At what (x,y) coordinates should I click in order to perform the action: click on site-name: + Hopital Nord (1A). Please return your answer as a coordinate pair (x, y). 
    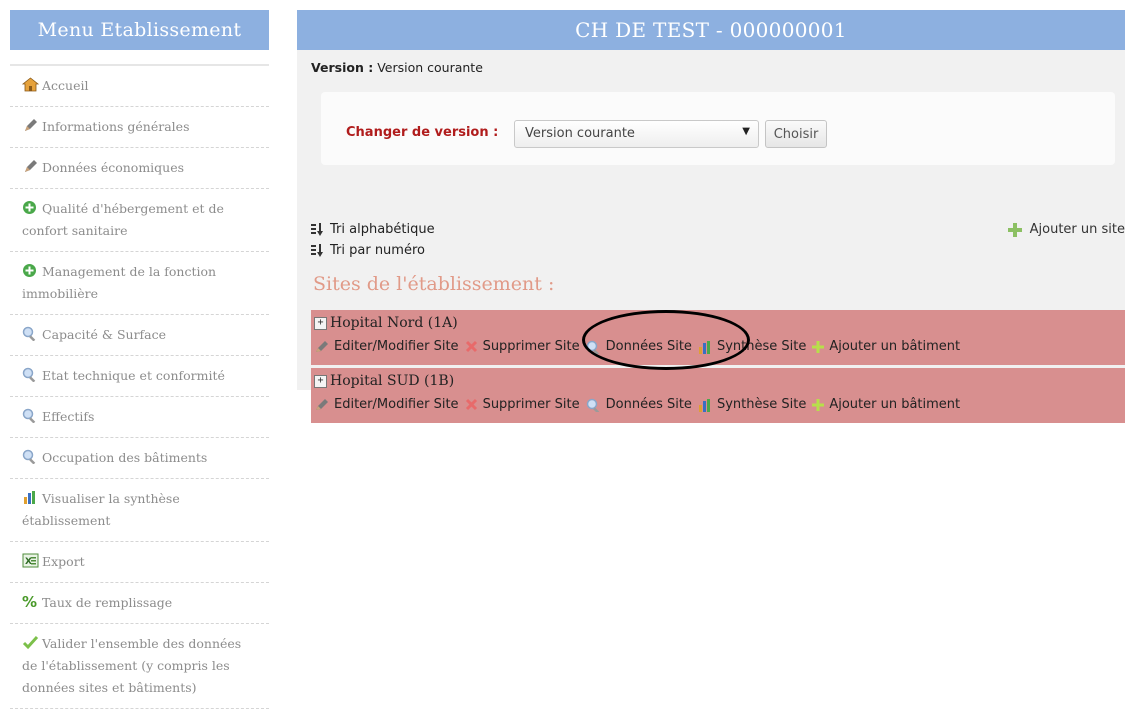
    Looking at the image, I should click on (386, 323).